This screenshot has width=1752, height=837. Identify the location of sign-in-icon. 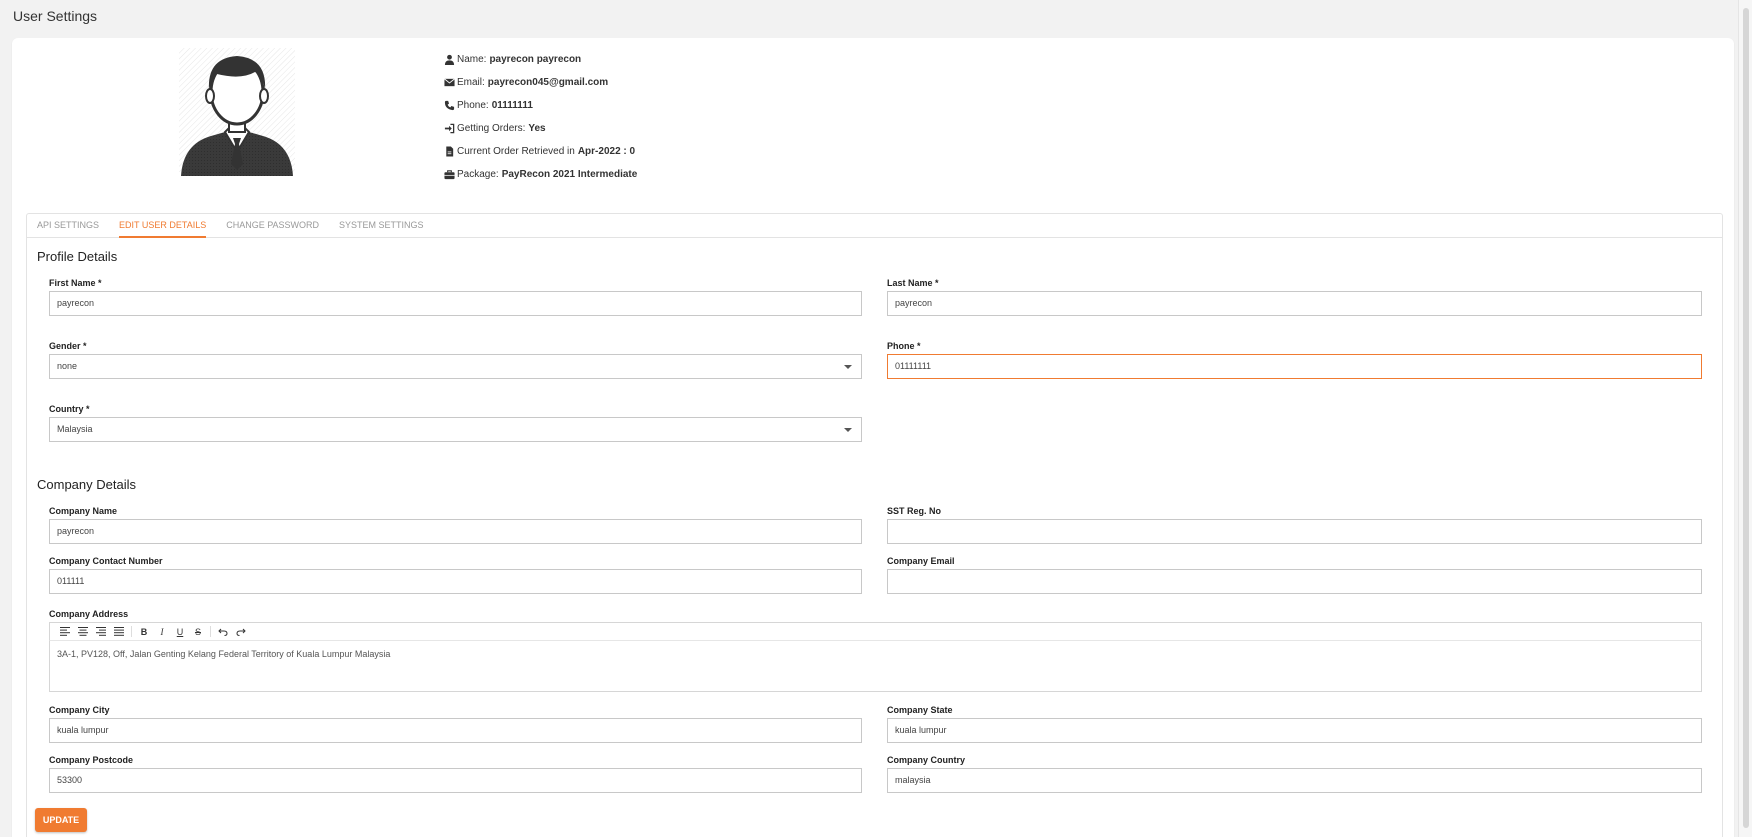
(449, 128).